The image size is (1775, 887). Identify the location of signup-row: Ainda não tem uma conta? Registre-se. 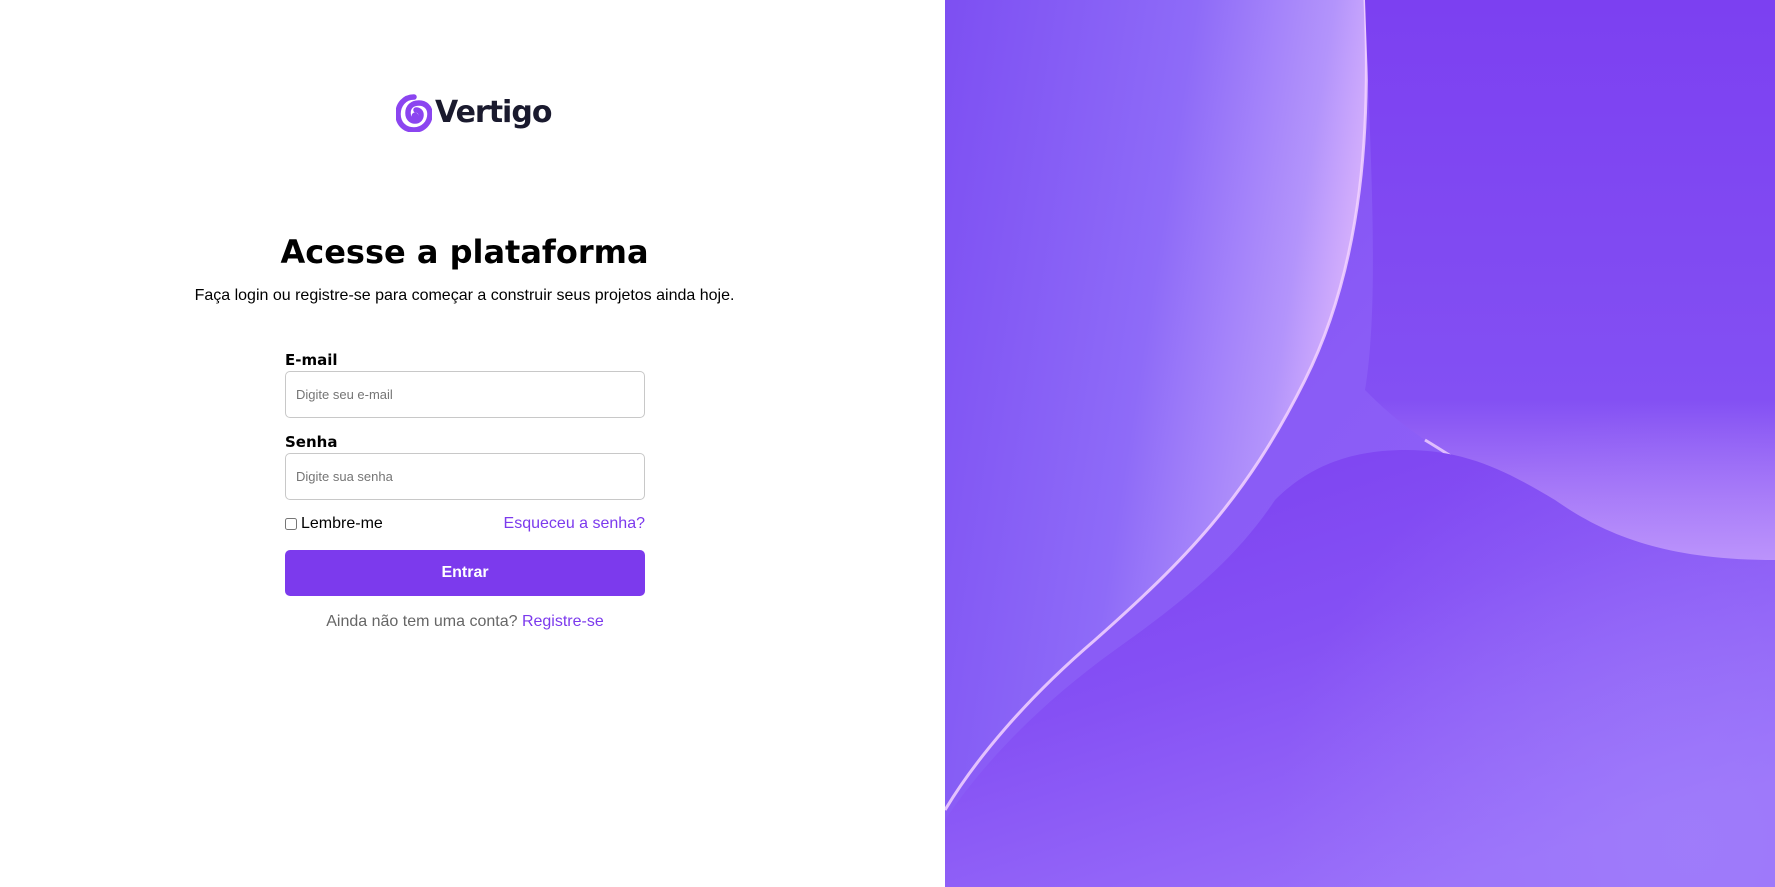
(465, 622).